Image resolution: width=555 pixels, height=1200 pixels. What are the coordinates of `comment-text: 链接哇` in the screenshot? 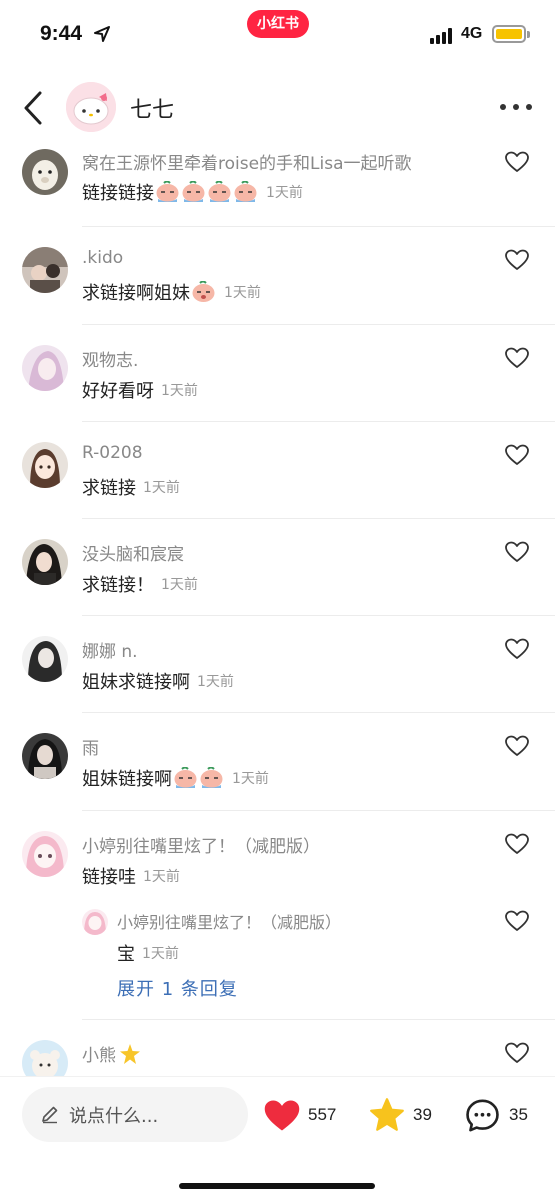 It's located at (109, 877).